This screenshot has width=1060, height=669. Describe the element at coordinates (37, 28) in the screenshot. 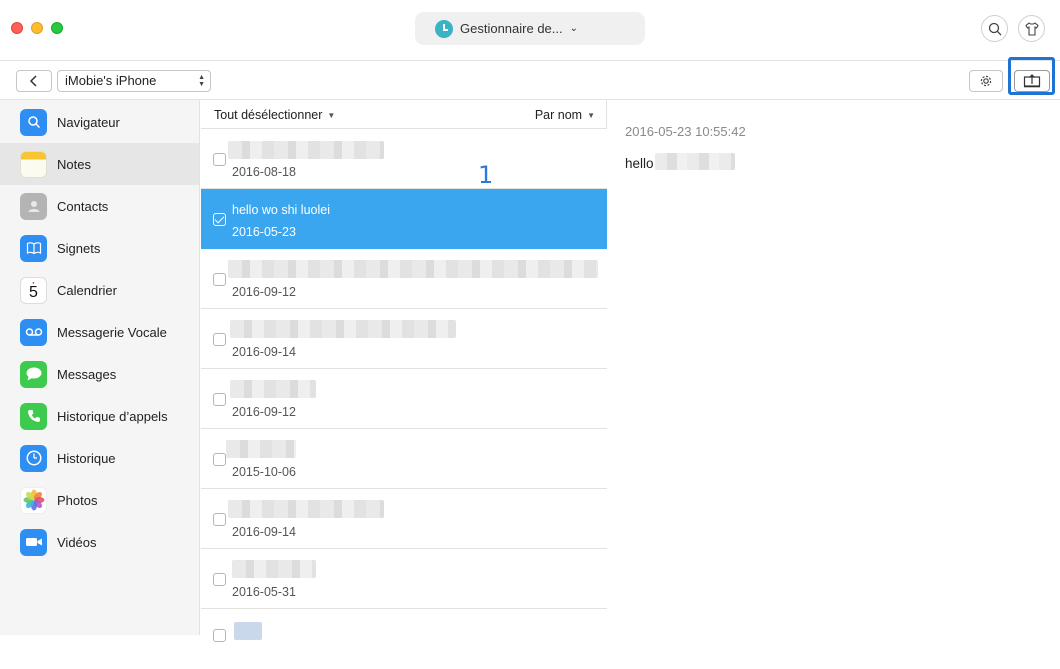

I see `minimize-window-button` at that location.